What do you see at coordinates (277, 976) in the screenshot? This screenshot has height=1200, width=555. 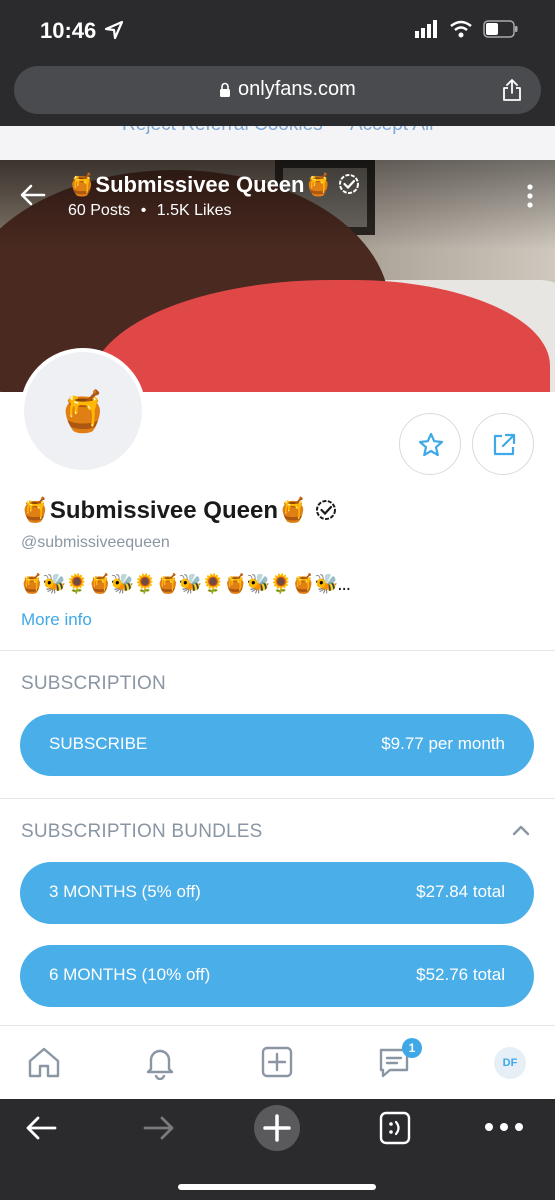 I see `bundle-6-months-button: 6 MONTHS (10% off) $52.76 total` at bounding box center [277, 976].